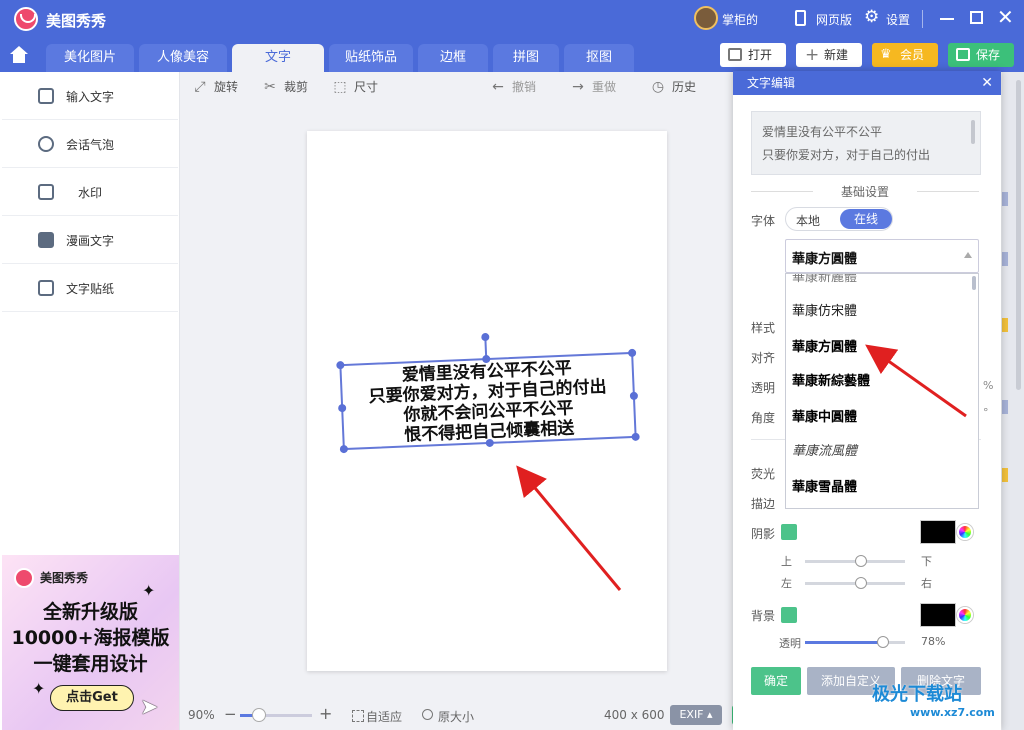 Image resolution: width=1024 pixels, height=730 pixels. What do you see at coordinates (230, 714) in the screenshot?
I see `zoom-out-button: −` at bounding box center [230, 714].